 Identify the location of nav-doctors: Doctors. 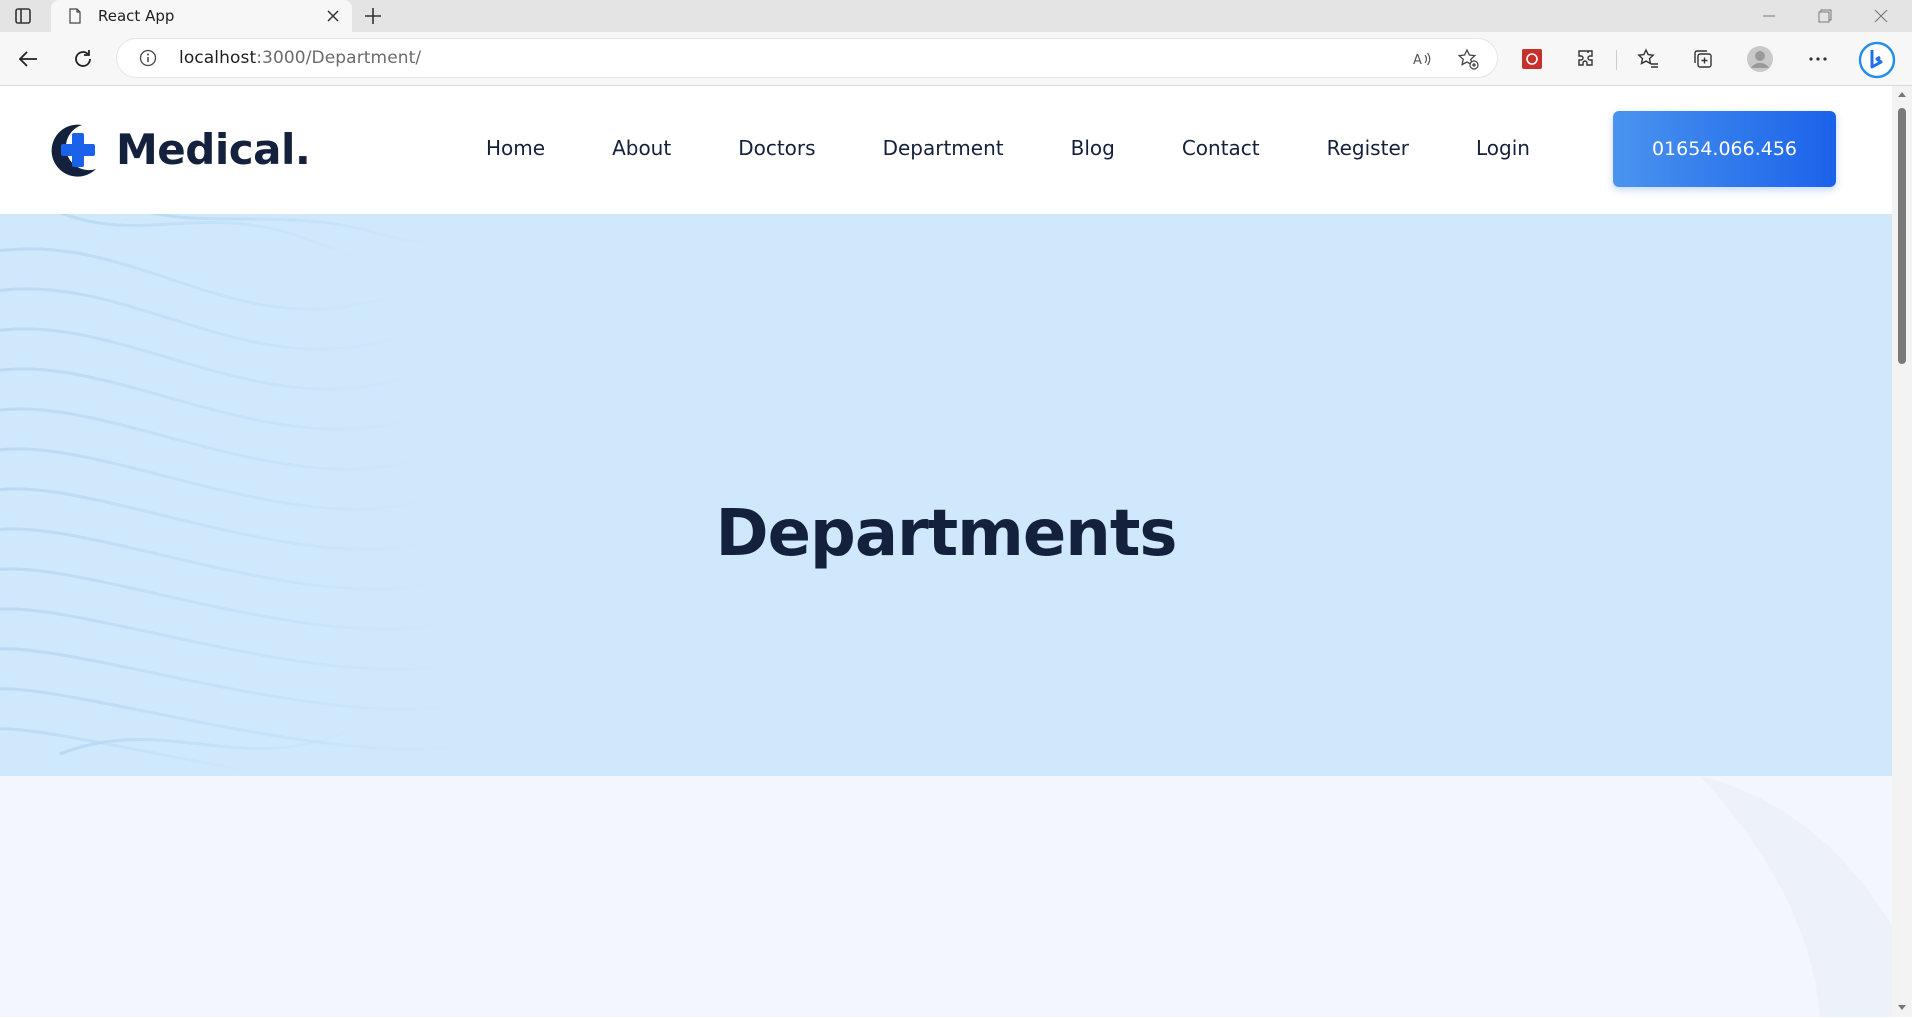
(776, 151).